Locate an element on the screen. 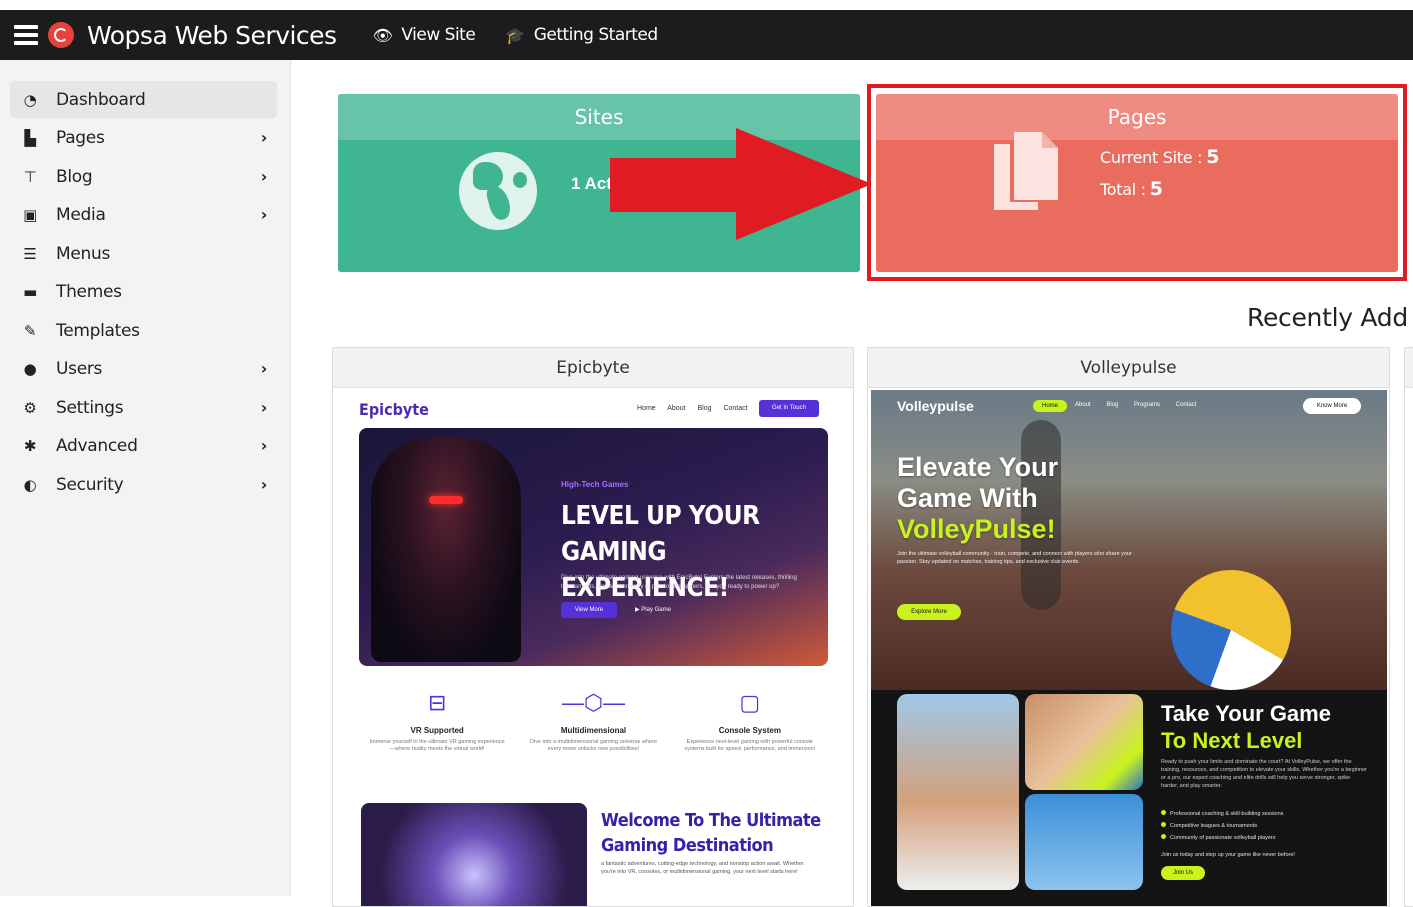 The image size is (1413, 907). sidebar-item-settings: ⚙ Settings › is located at coordinates (143, 407).